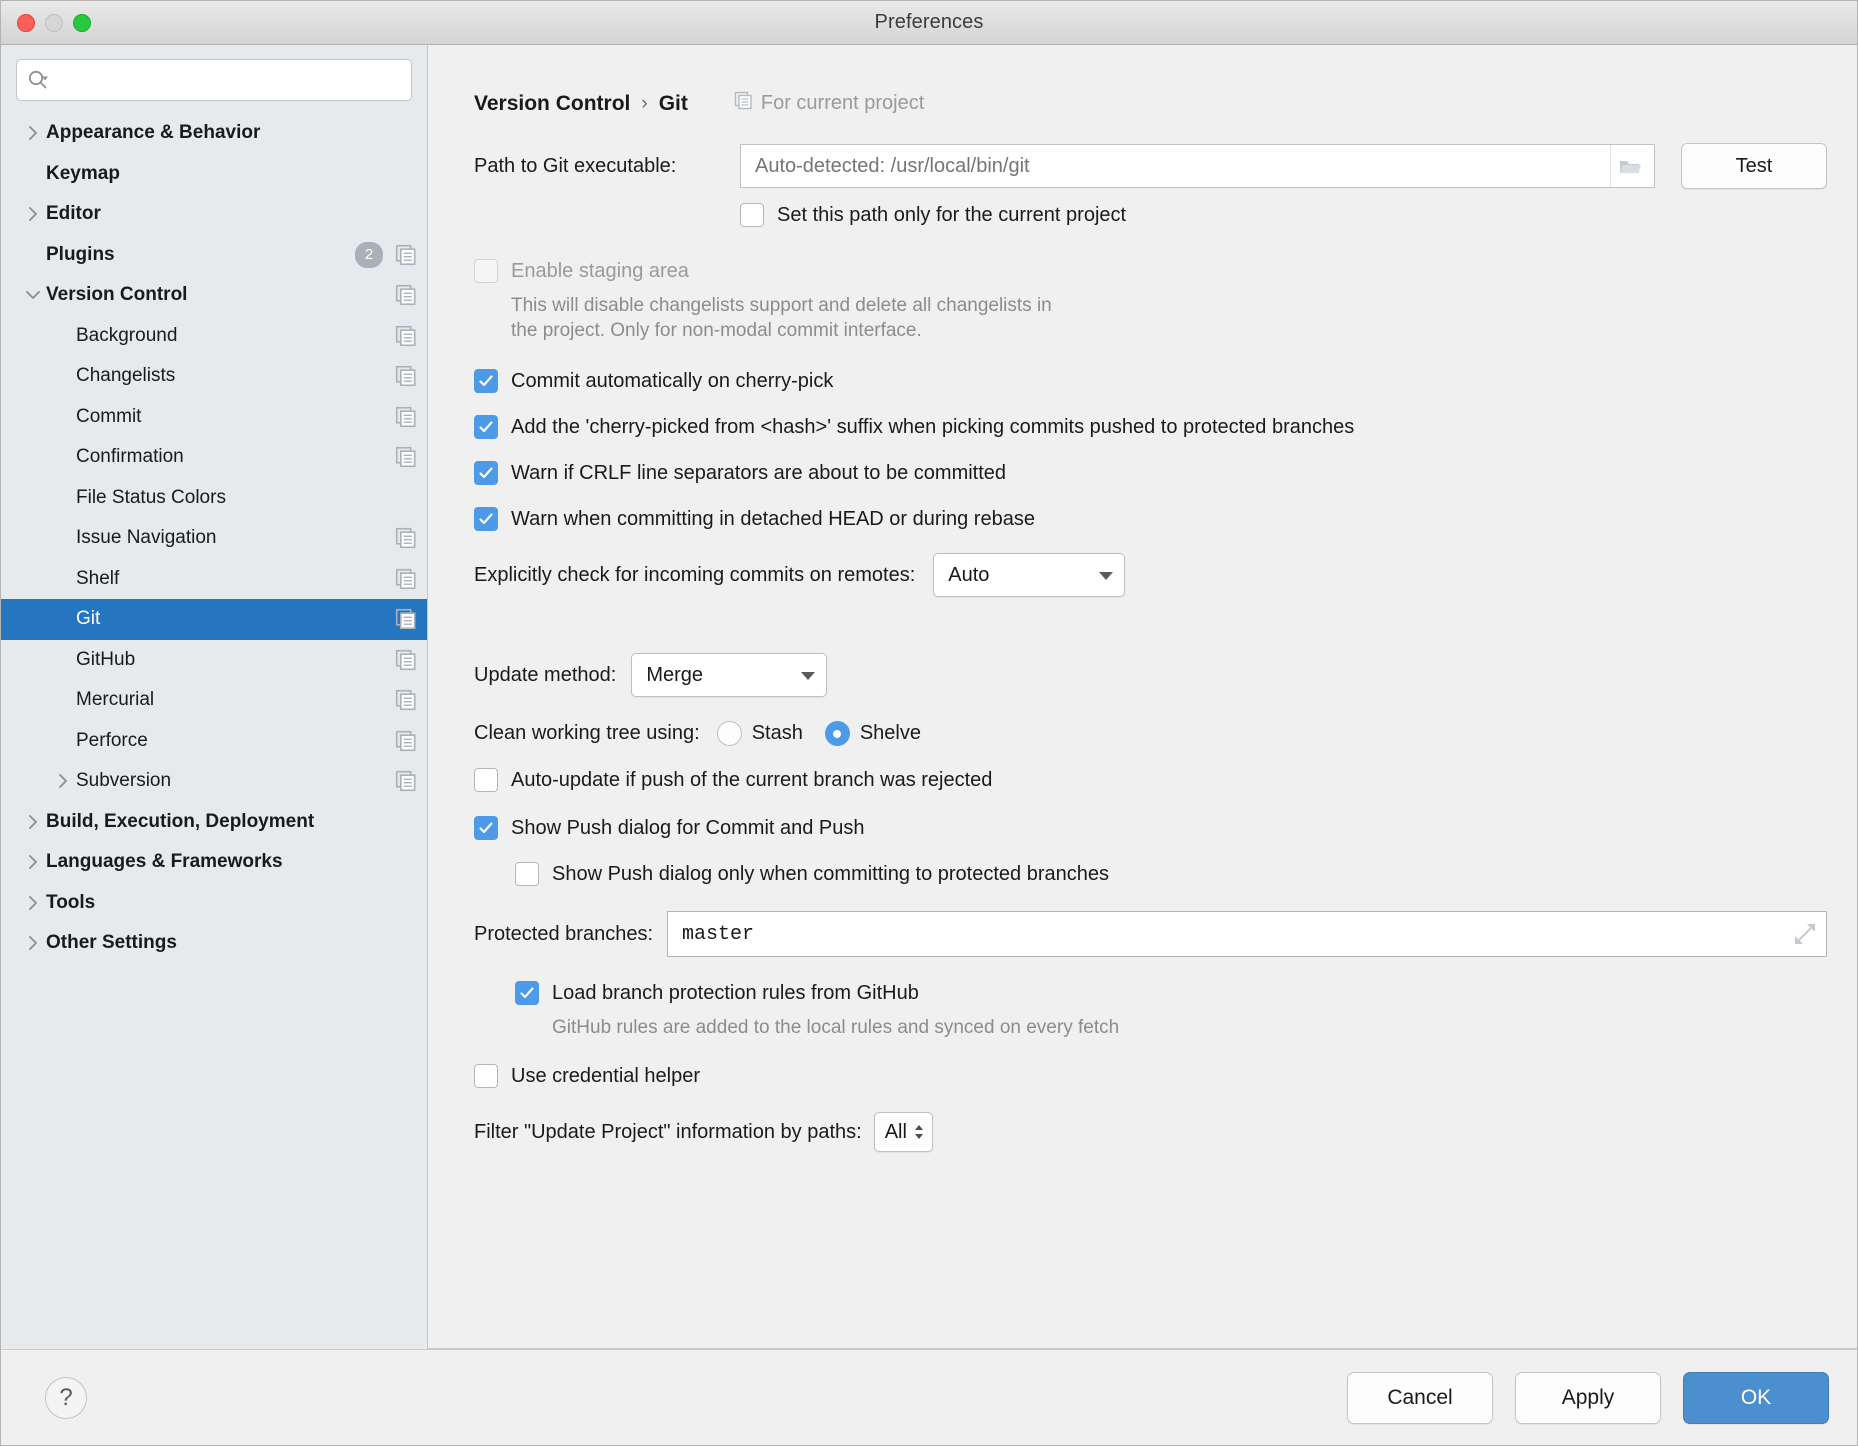 Image resolution: width=1858 pixels, height=1446 pixels. What do you see at coordinates (527, 874) in the screenshot?
I see `show-push-dialog-protected-checkbox` at bounding box center [527, 874].